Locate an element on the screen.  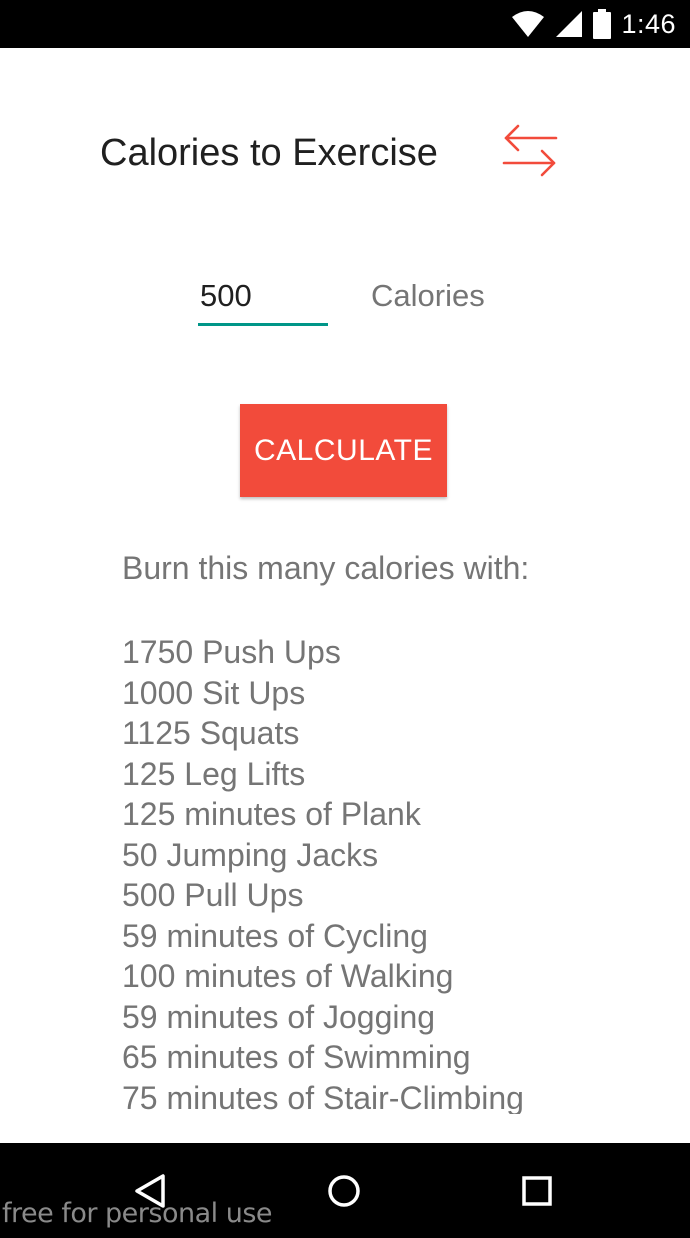
home-icon is located at coordinates (344, 1191).